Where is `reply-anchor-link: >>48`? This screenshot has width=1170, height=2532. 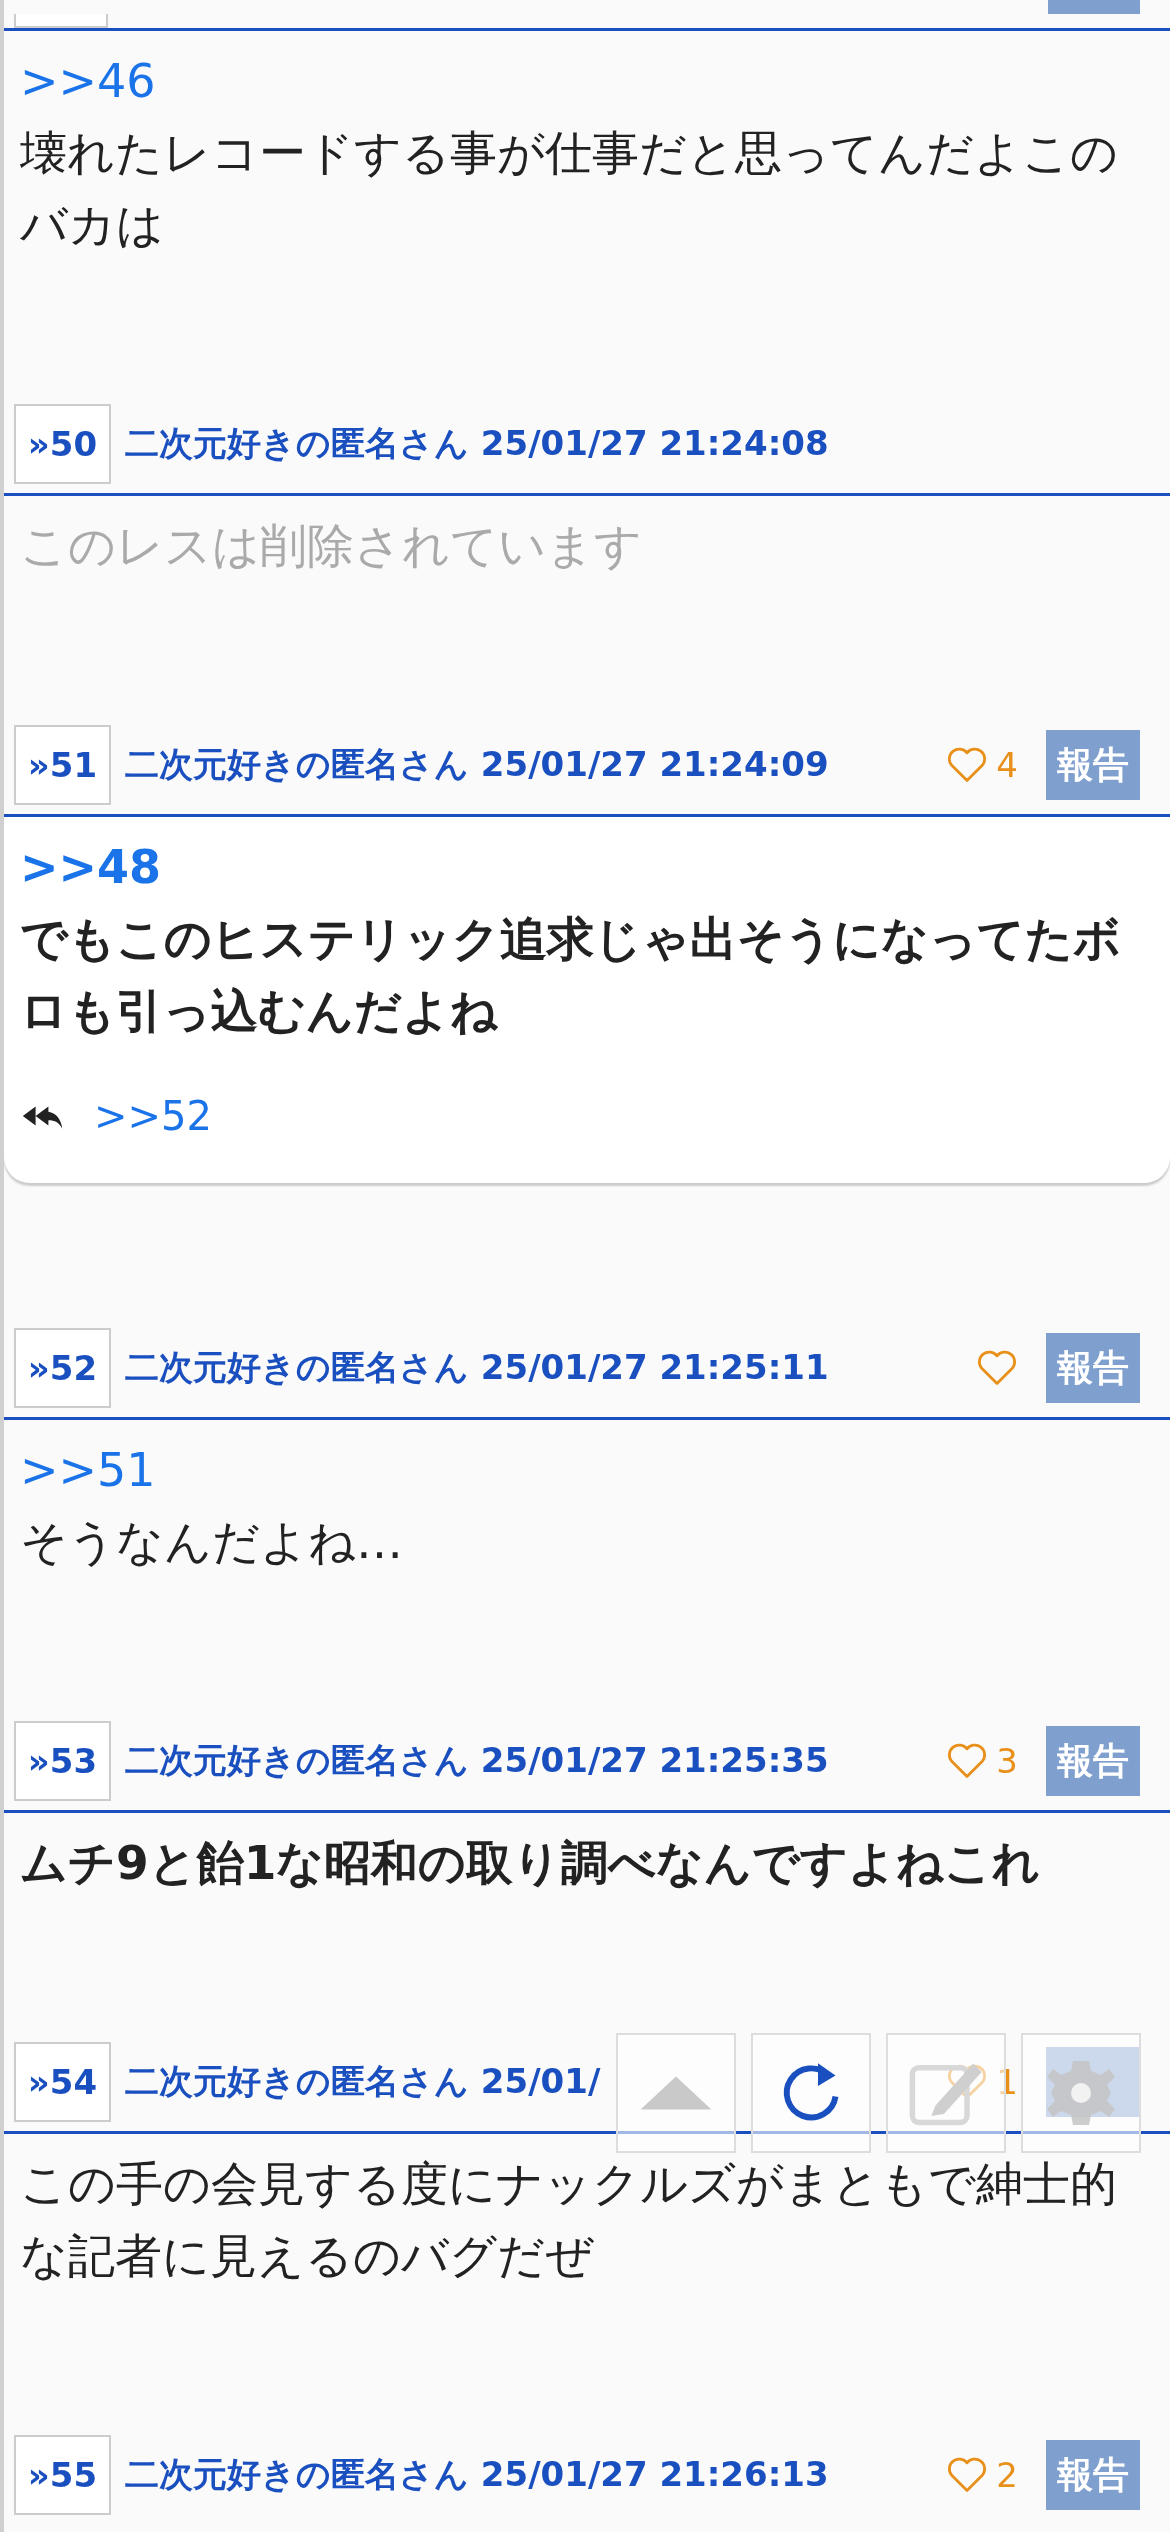 reply-anchor-link: >>48 is located at coordinates (575, 867).